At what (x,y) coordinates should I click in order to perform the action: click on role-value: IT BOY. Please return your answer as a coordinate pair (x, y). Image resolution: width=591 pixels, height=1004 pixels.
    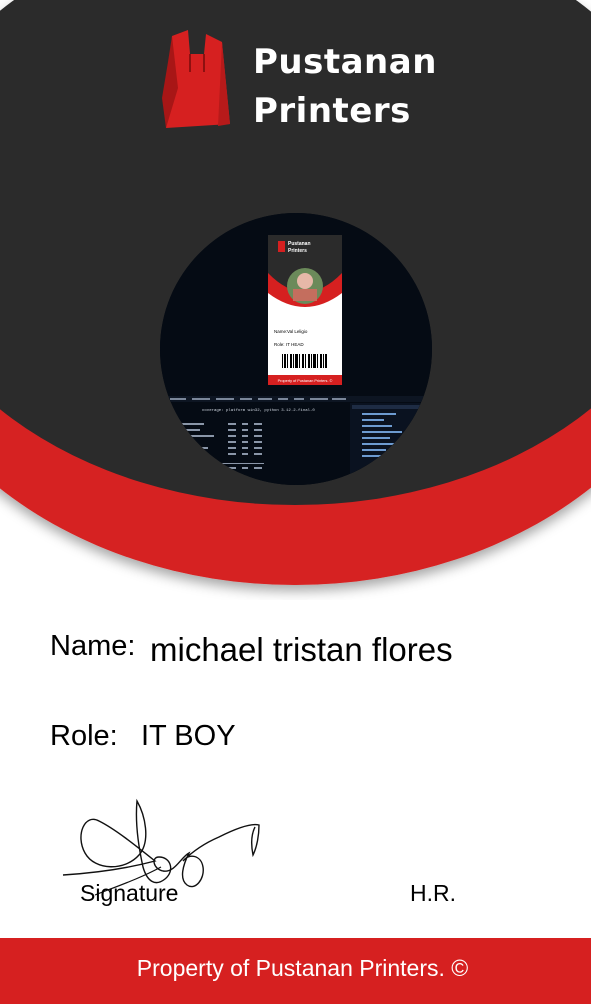
    Looking at the image, I should click on (188, 736).